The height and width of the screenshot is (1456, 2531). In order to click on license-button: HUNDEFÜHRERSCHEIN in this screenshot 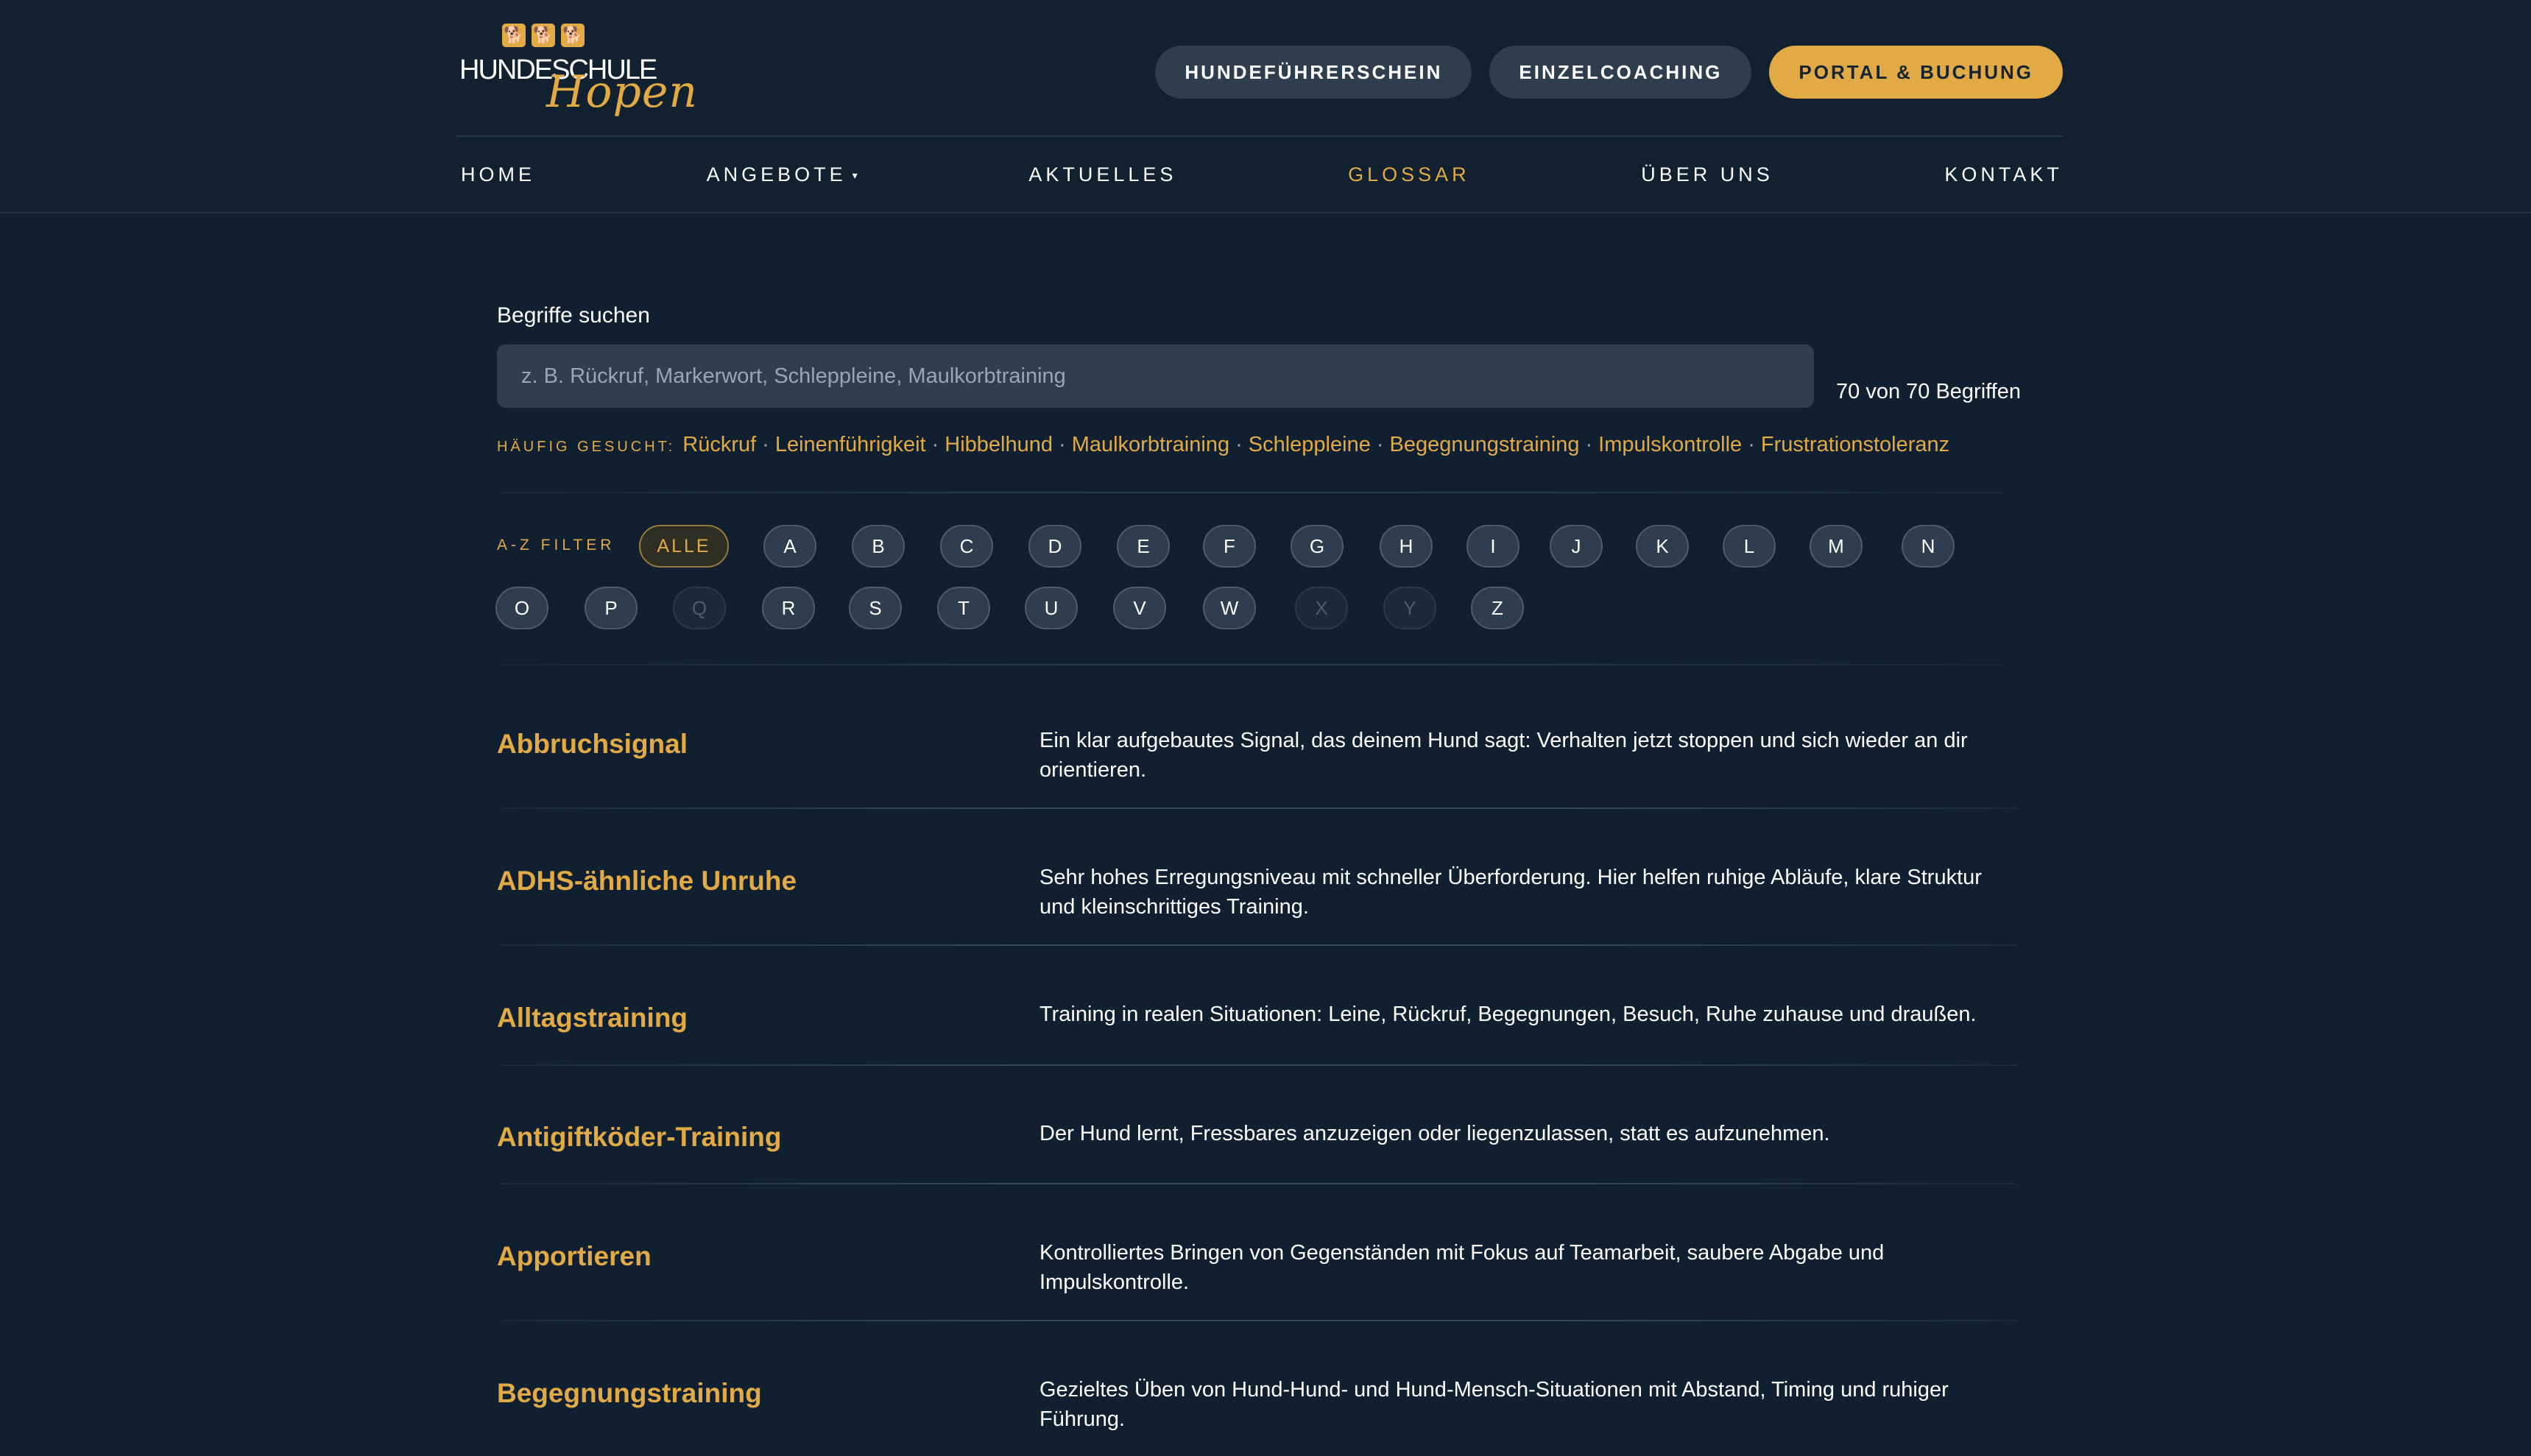, I will do `click(1313, 72)`.